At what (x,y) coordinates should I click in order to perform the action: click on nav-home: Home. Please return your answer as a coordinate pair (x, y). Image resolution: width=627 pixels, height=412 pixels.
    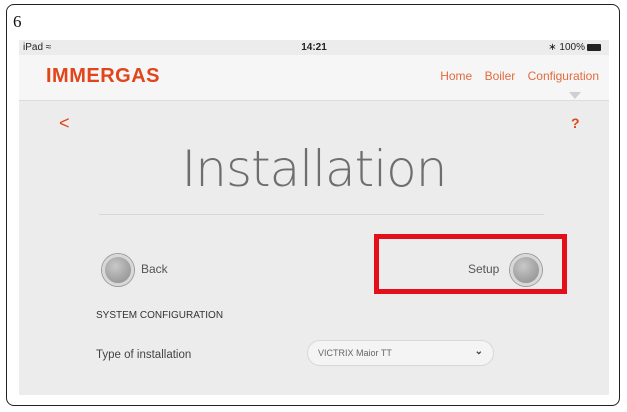
    Looking at the image, I should click on (456, 76).